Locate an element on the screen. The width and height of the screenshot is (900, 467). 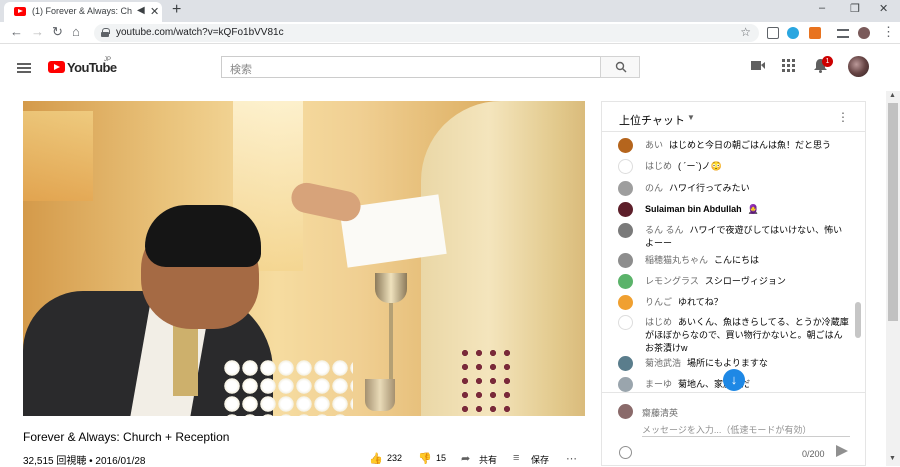
chat-text: 🧕 is located at coordinates (753, 209).